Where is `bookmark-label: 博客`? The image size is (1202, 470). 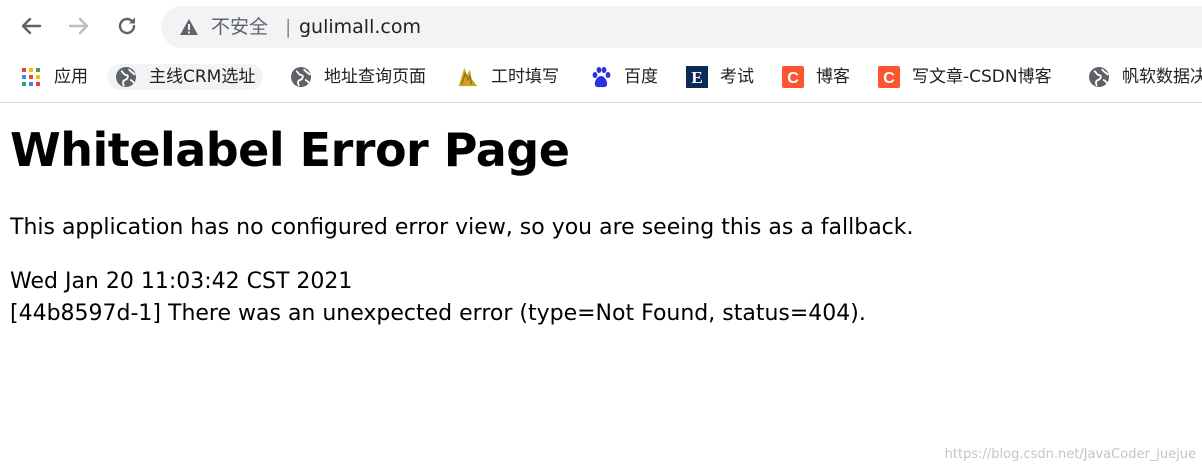
bookmark-label: 博客 is located at coordinates (833, 77).